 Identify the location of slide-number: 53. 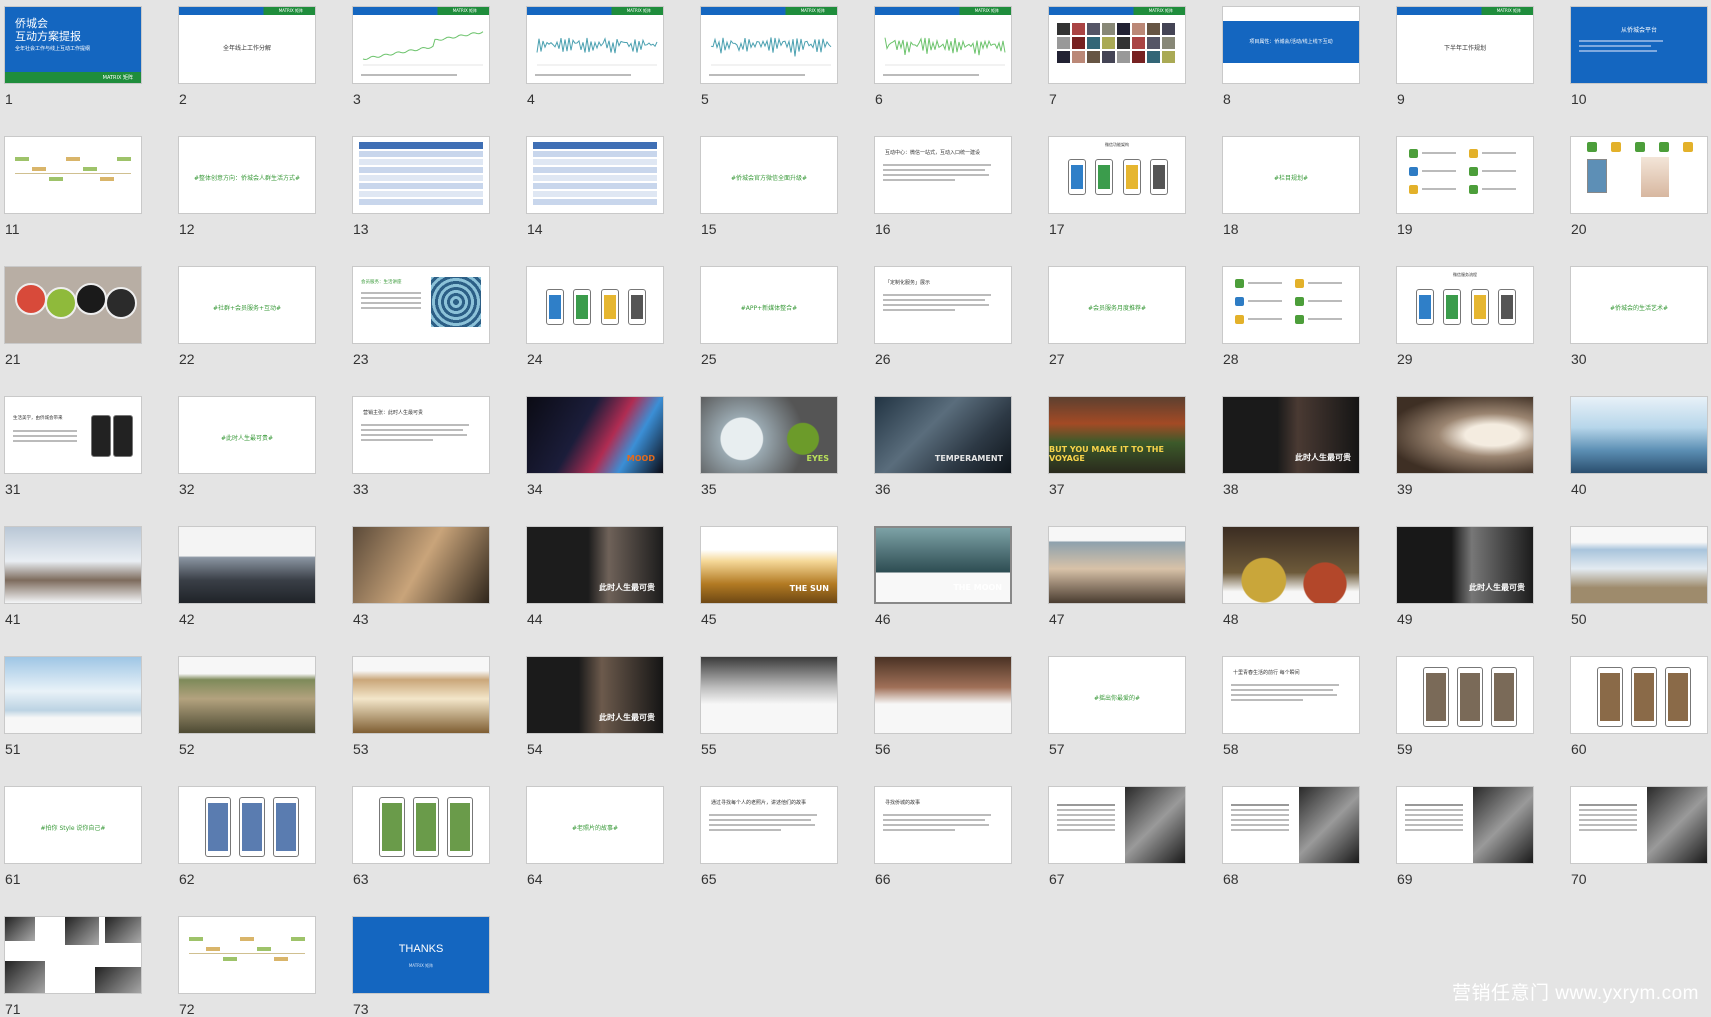
(361, 749).